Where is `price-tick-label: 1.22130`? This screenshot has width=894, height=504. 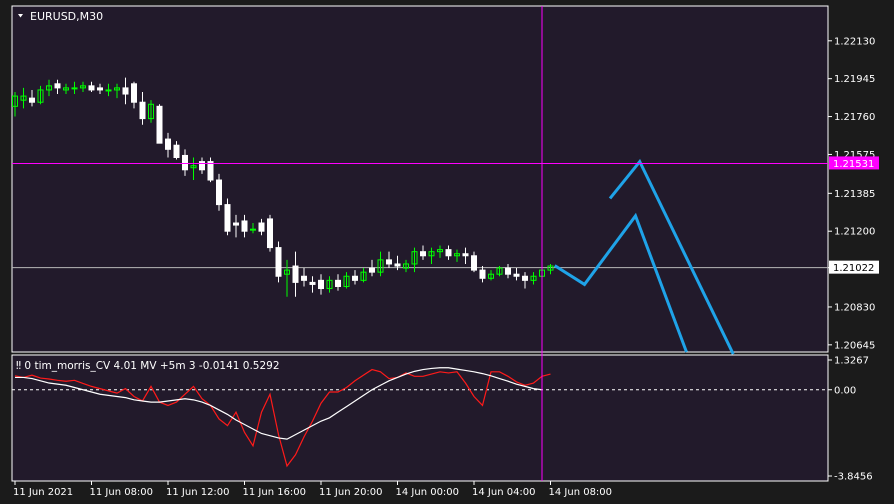 price-tick-label: 1.22130 is located at coordinates (854, 41).